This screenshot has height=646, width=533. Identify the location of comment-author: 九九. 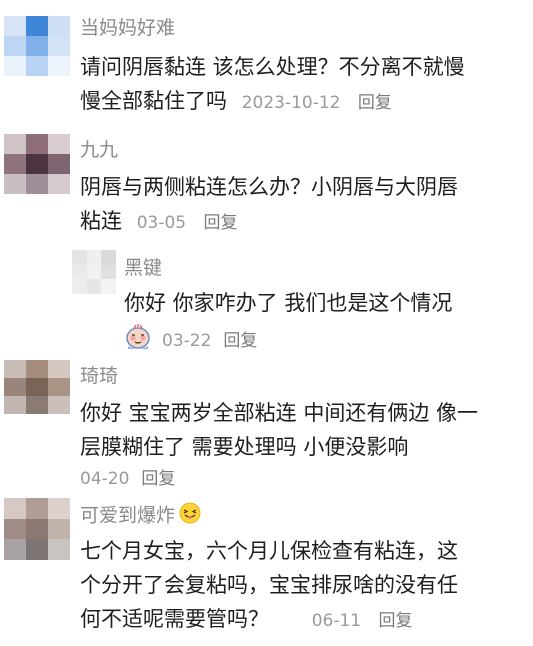
(99, 150).